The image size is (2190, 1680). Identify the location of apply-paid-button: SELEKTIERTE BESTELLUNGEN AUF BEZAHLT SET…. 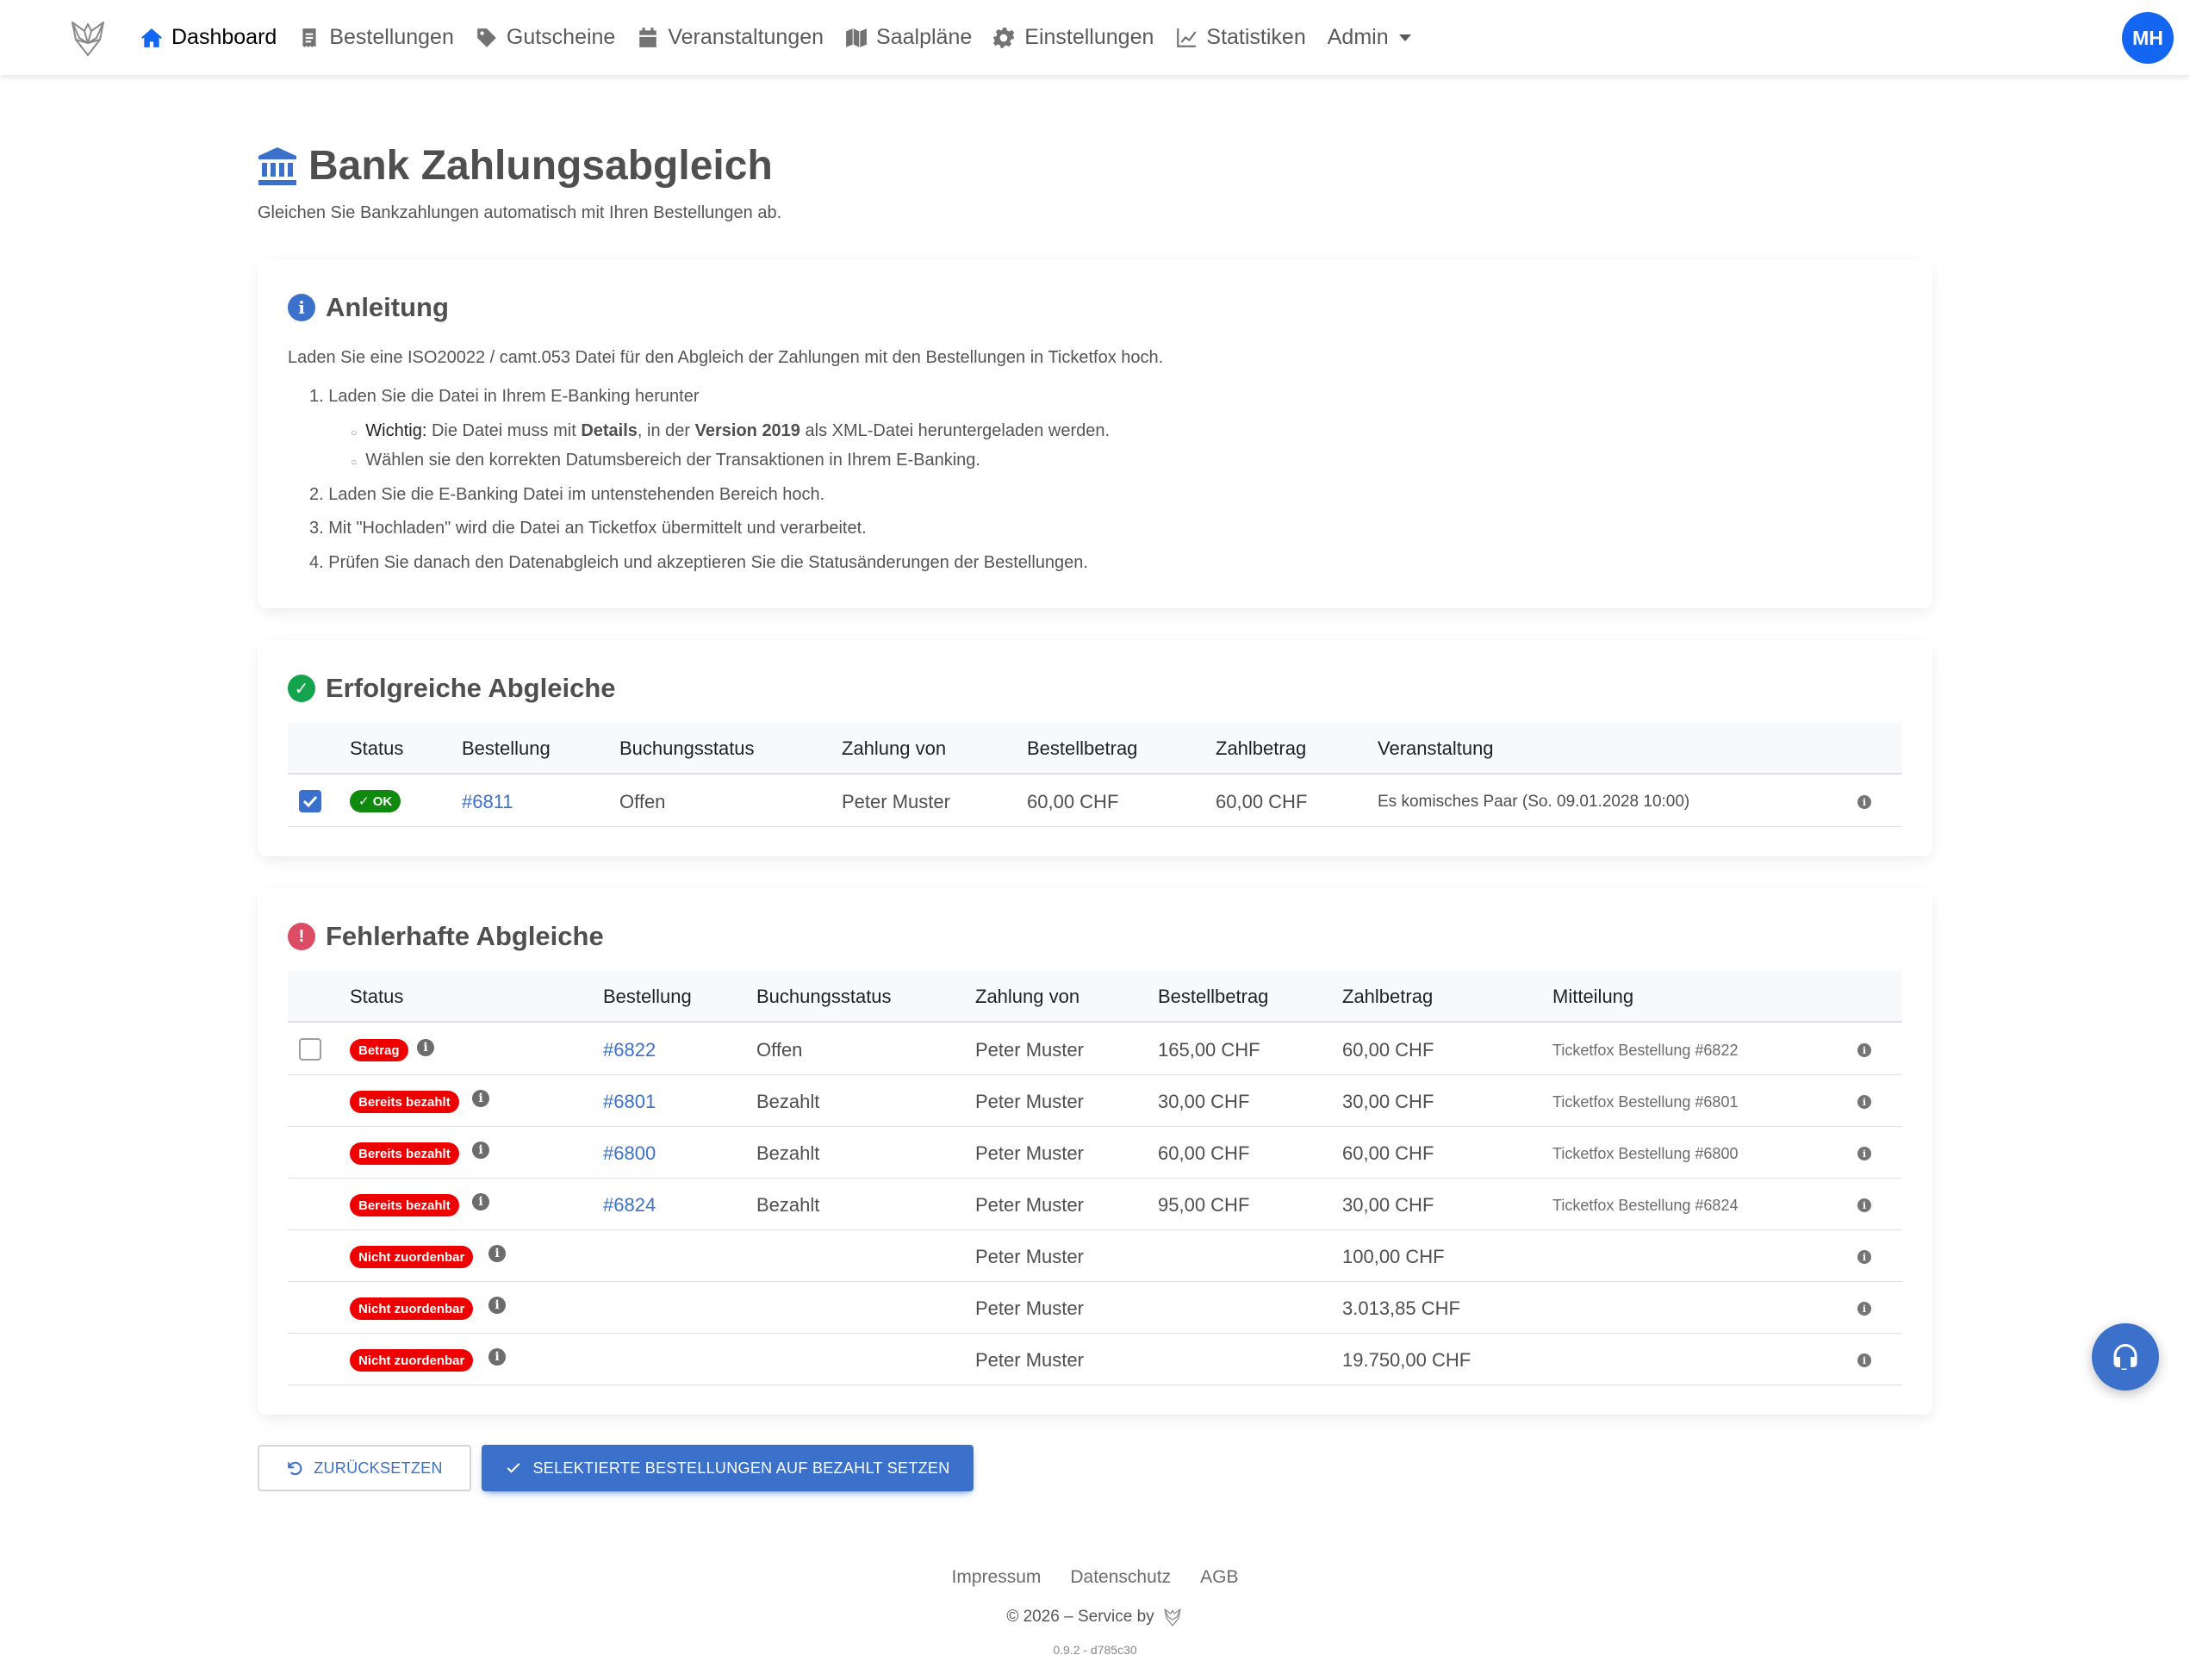
(728, 1468).